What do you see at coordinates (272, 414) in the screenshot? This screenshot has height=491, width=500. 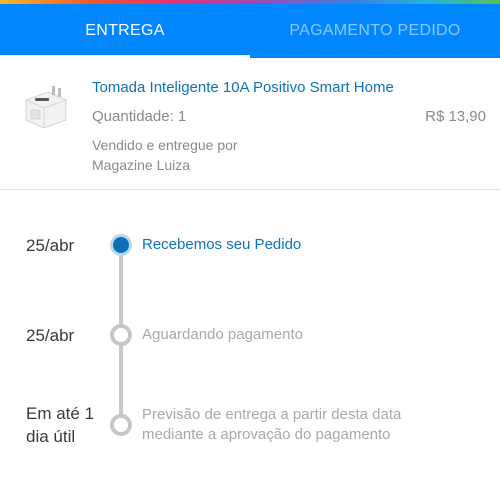 I see `forecast-line-1: Previsão de entrega a partir desta data` at bounding box center [272, 414].